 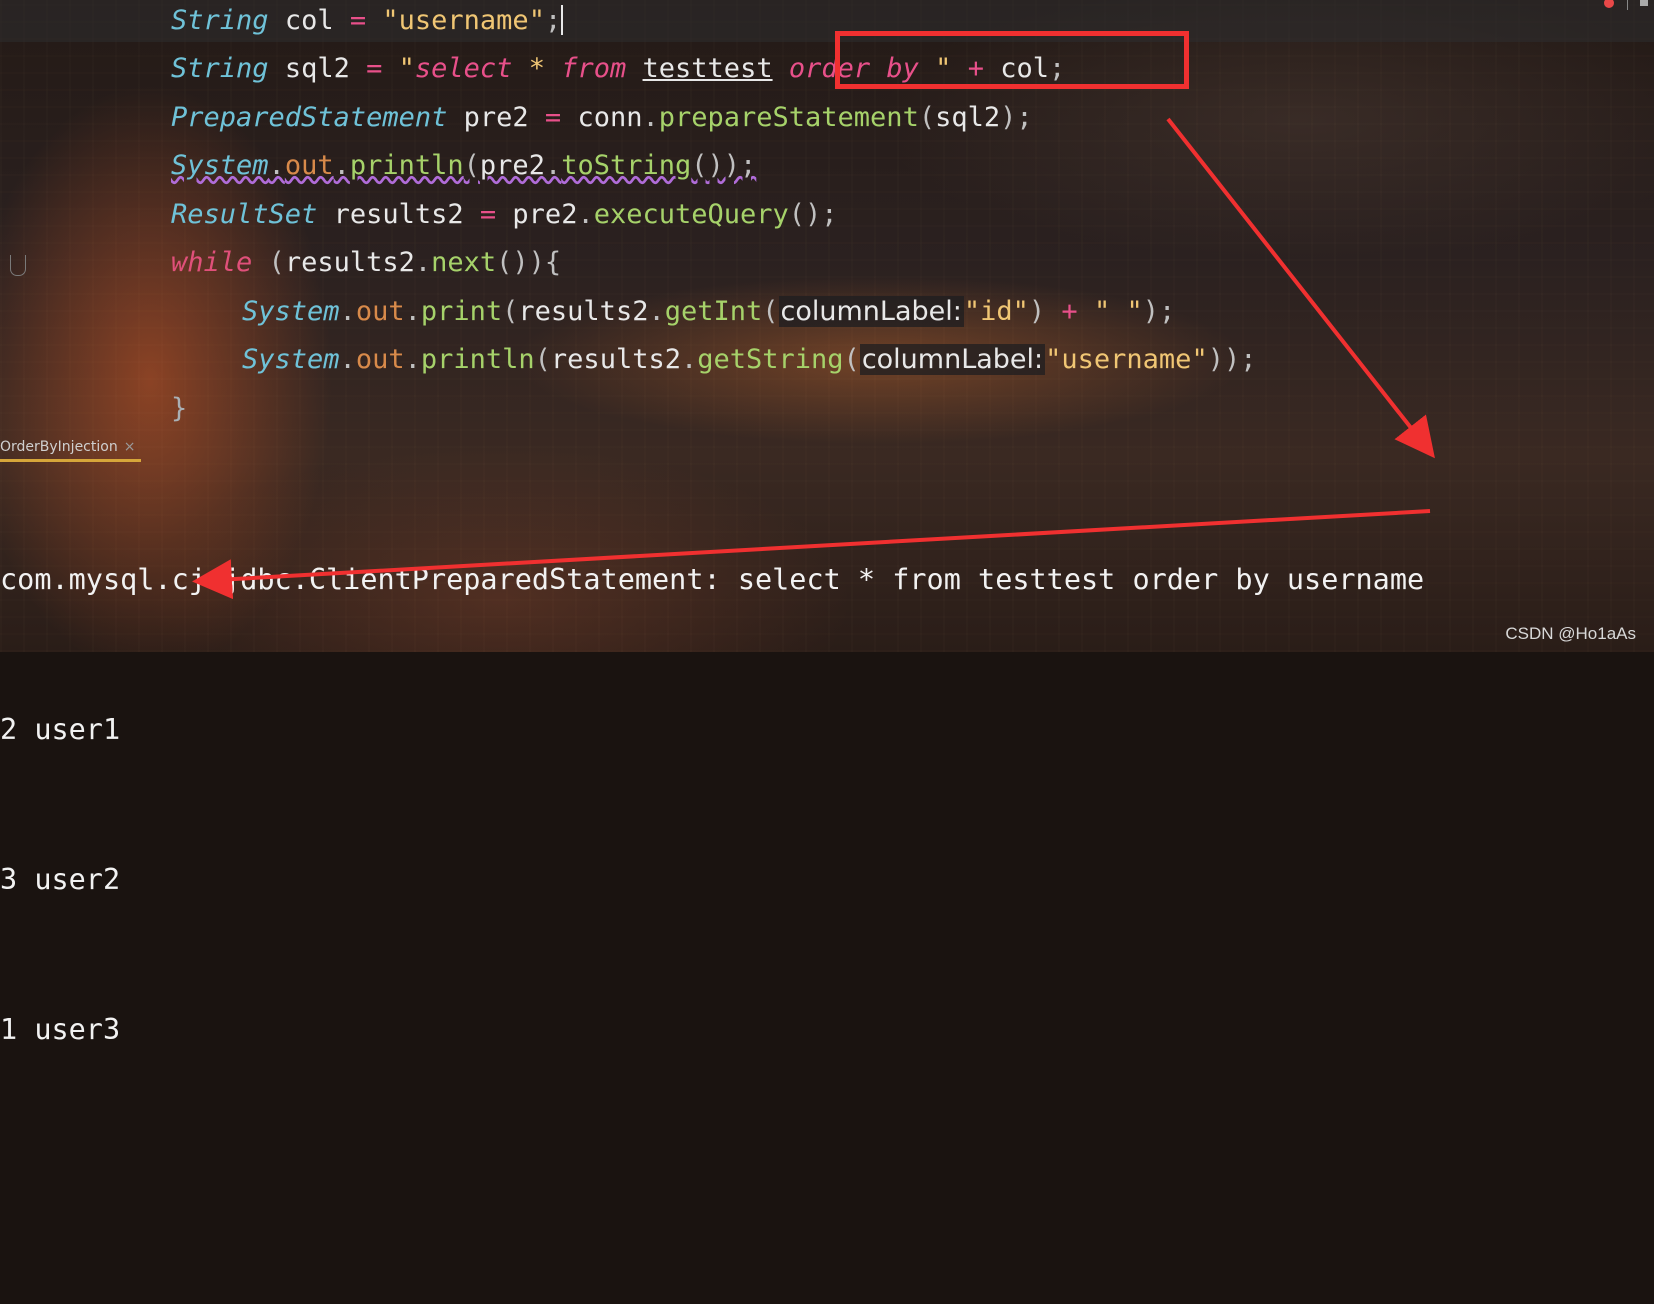 What do you see at coordinates (60, 879) in the screenshot?
I see `console-line: 3 user2` at bounding box center [60, 879].